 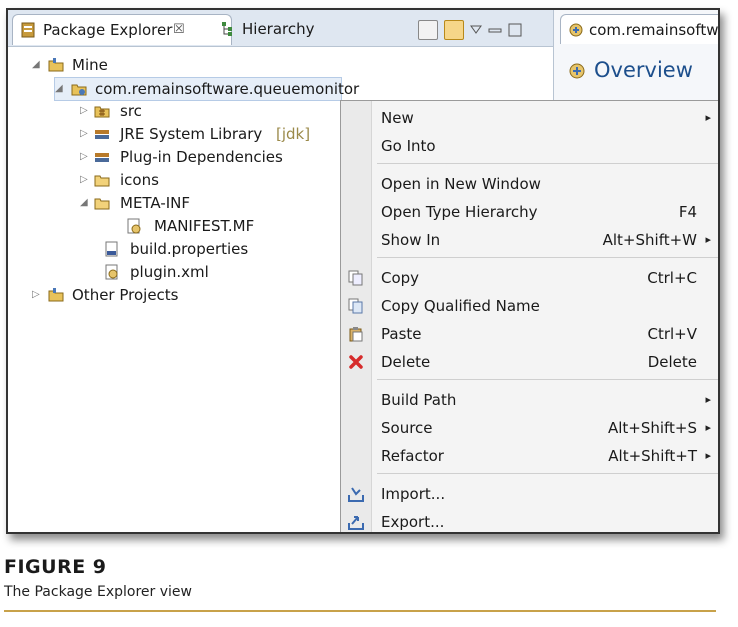 I want to click on menu-item-paste: Paste Ctrl+V, so click(x=529, y=334).